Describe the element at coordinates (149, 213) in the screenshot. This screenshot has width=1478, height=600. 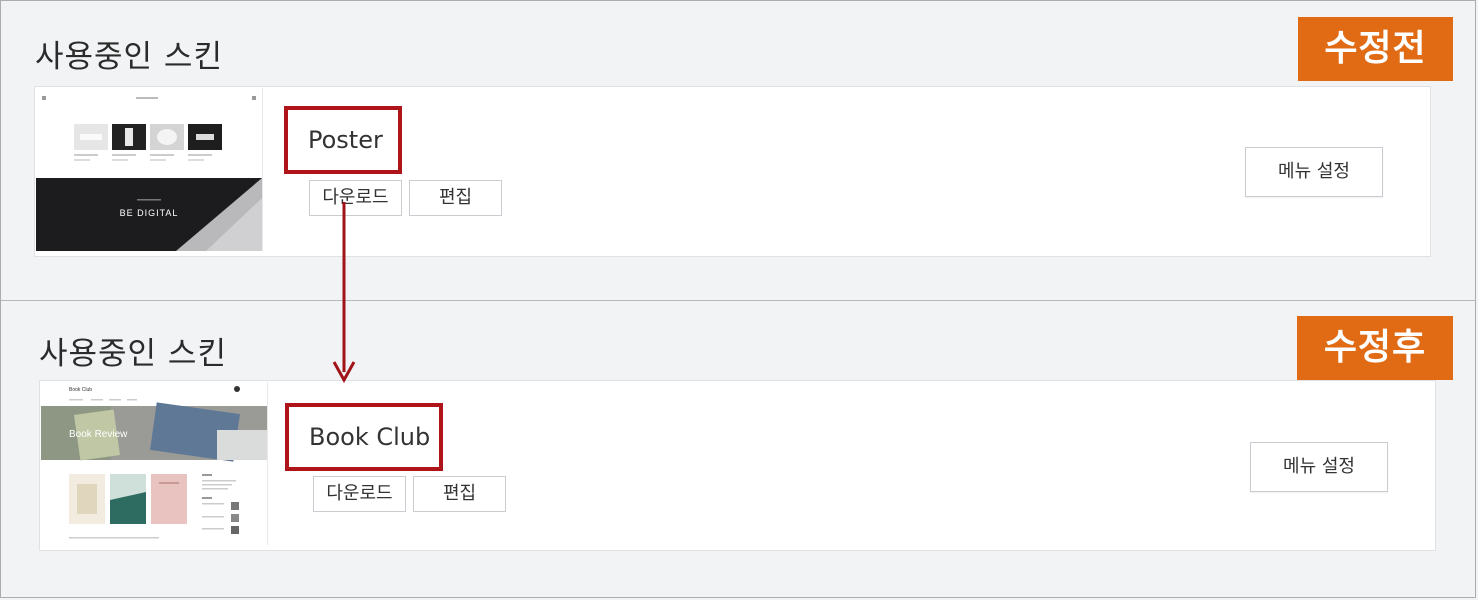
I see `svg-text: BE DIGITAL` at that location.